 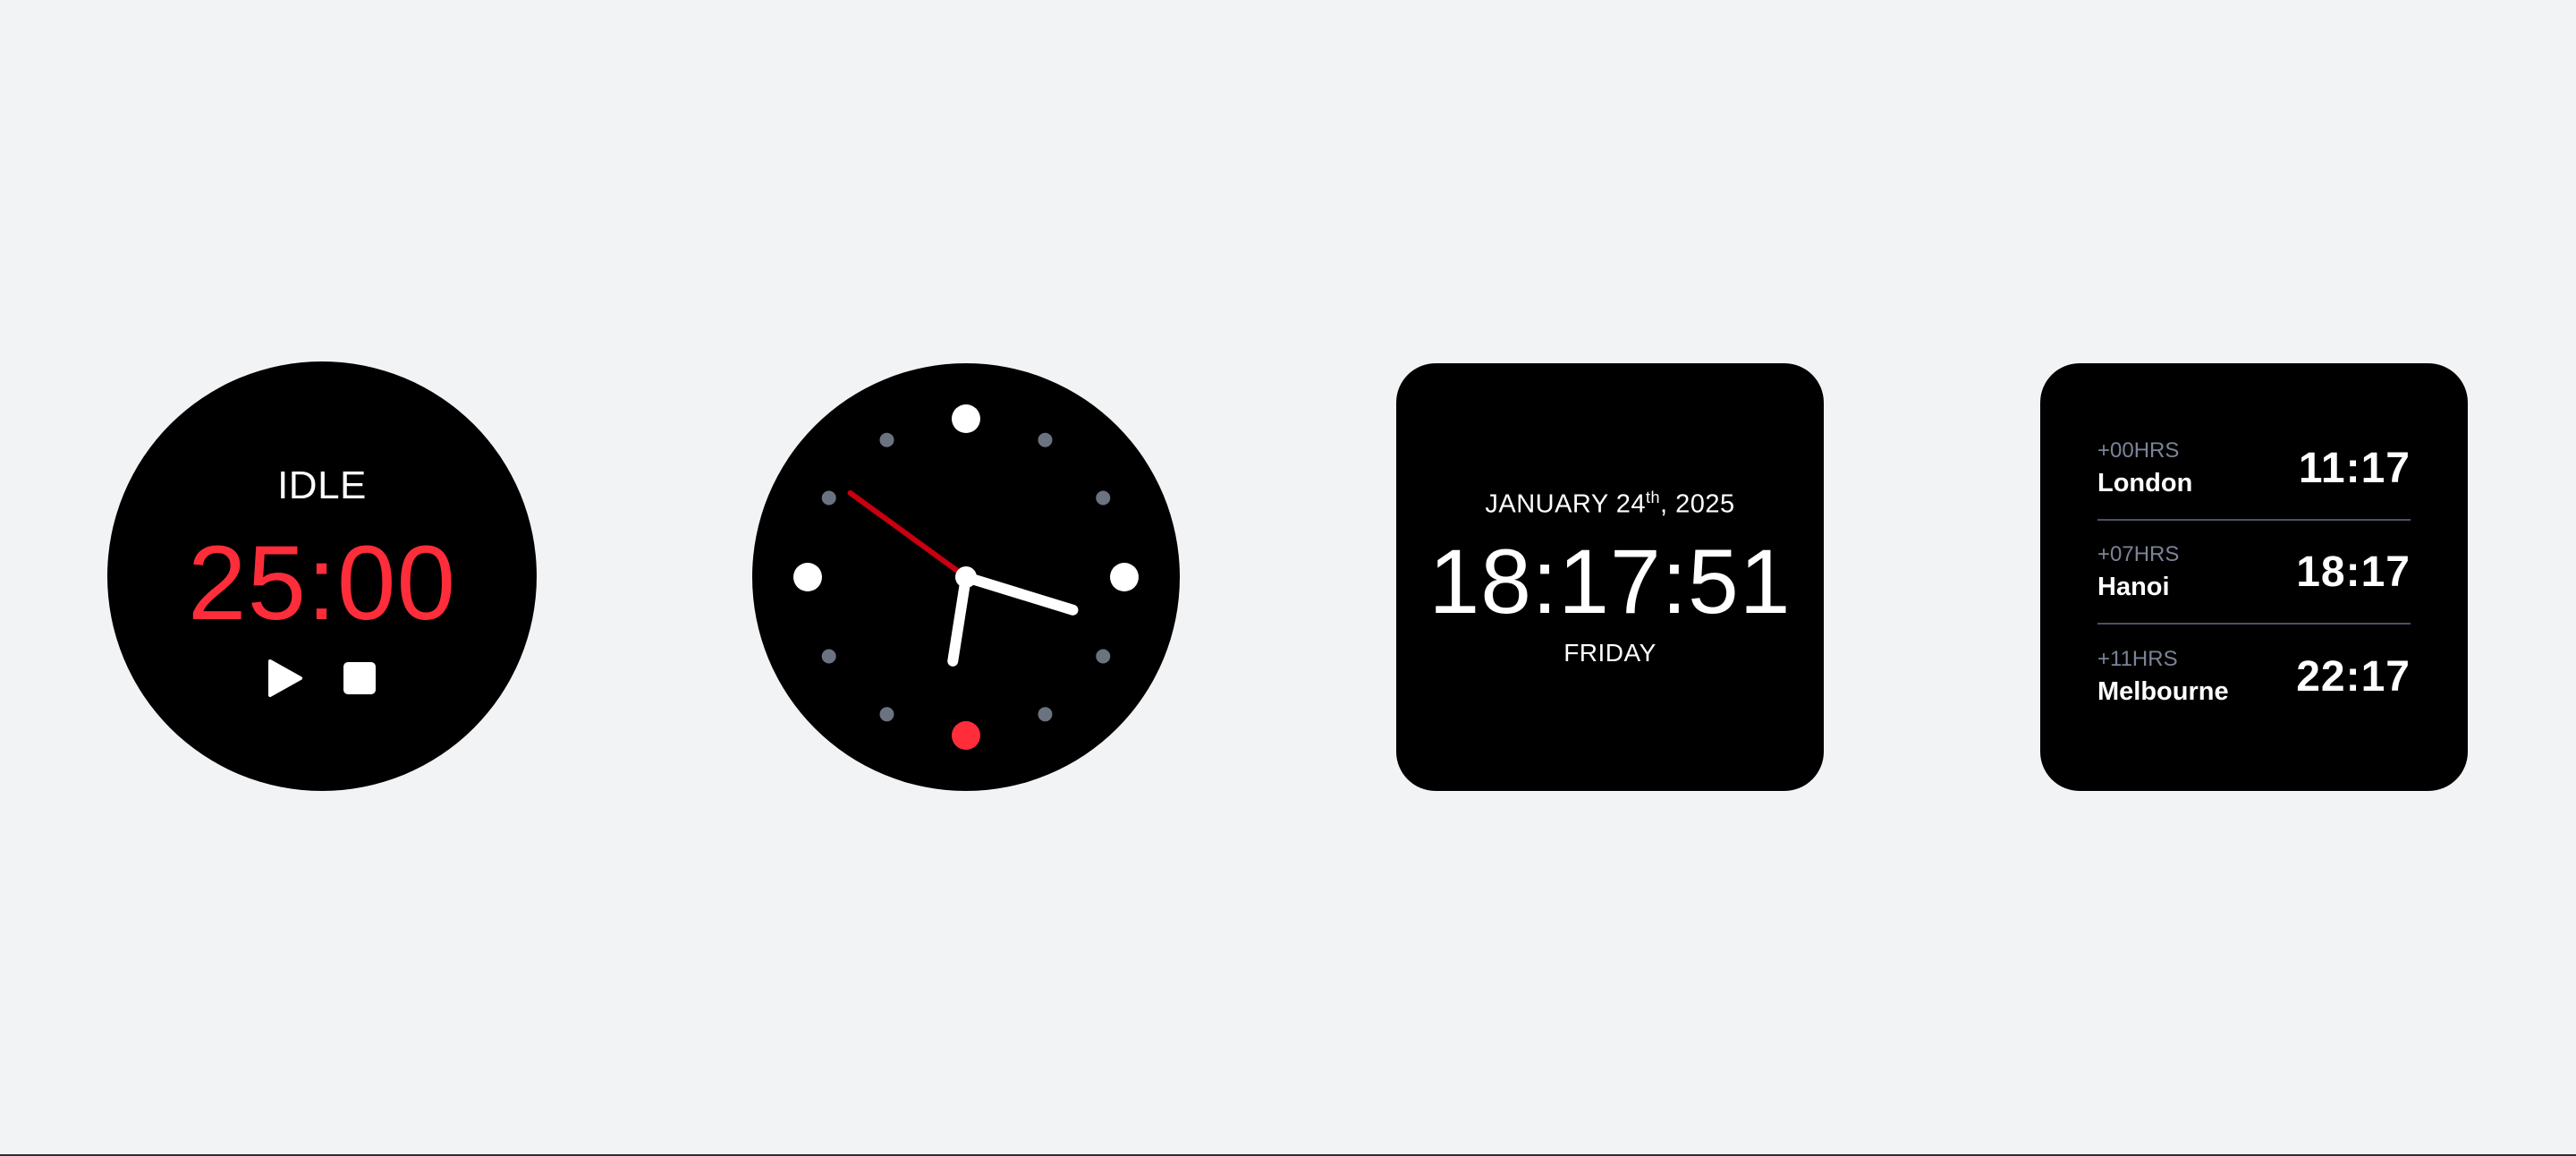 I want to click on minute-hand, so click(x=1020, y=594).